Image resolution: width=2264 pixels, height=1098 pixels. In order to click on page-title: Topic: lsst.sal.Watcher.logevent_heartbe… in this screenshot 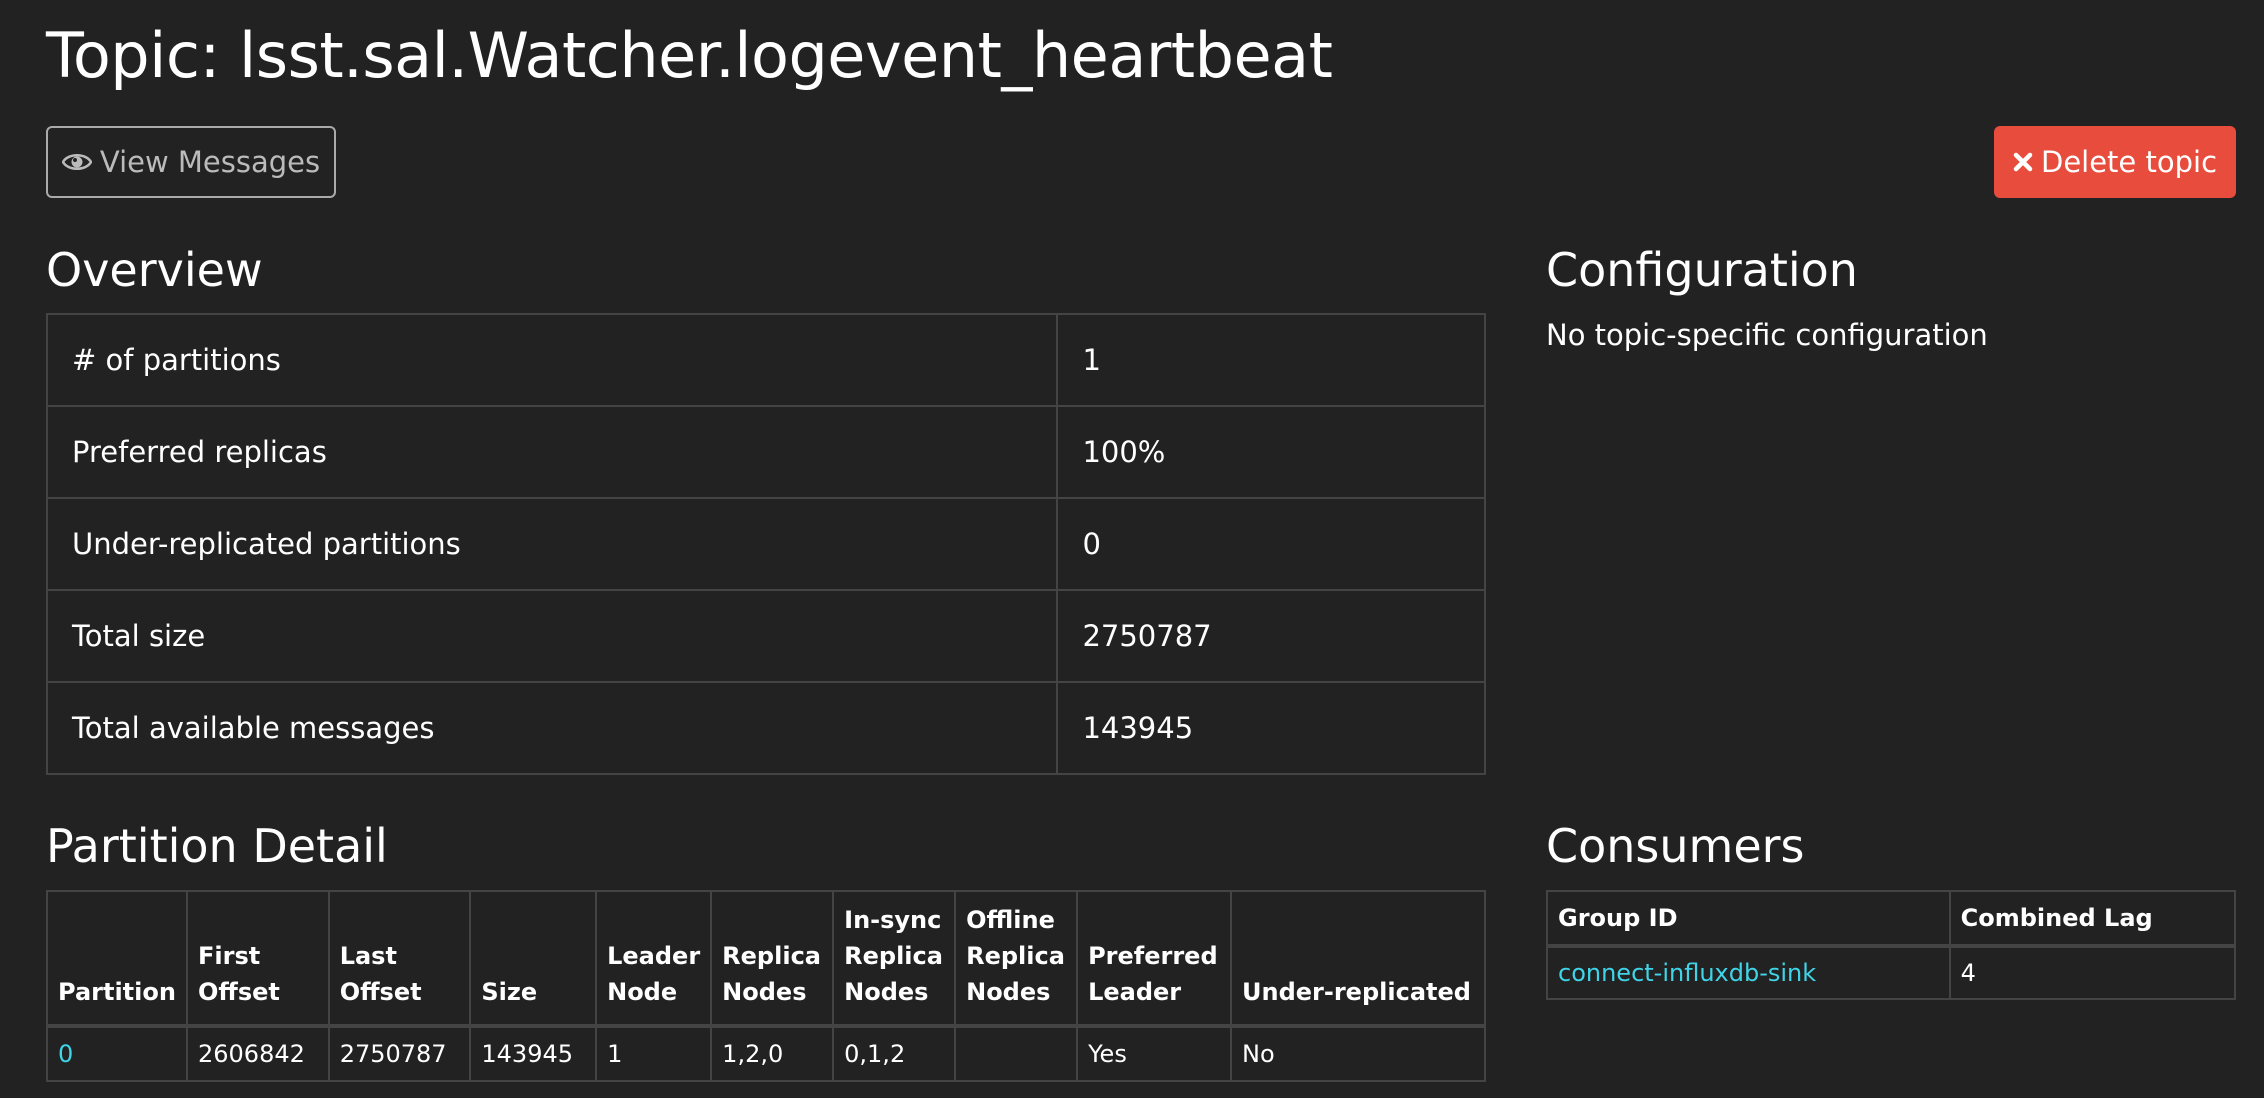, I will do `click(689, 55)`.